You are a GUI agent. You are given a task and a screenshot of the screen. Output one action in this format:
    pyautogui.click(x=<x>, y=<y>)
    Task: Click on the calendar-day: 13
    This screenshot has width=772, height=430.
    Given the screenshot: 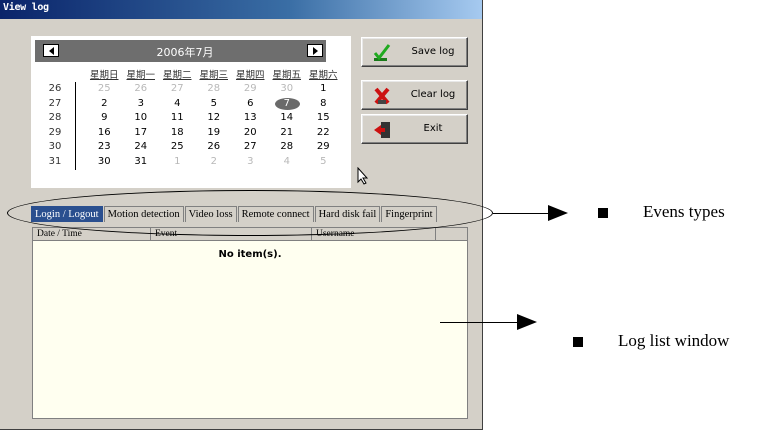 What is the action you would take?
    pyautogui.click(x=250, y=118)
    